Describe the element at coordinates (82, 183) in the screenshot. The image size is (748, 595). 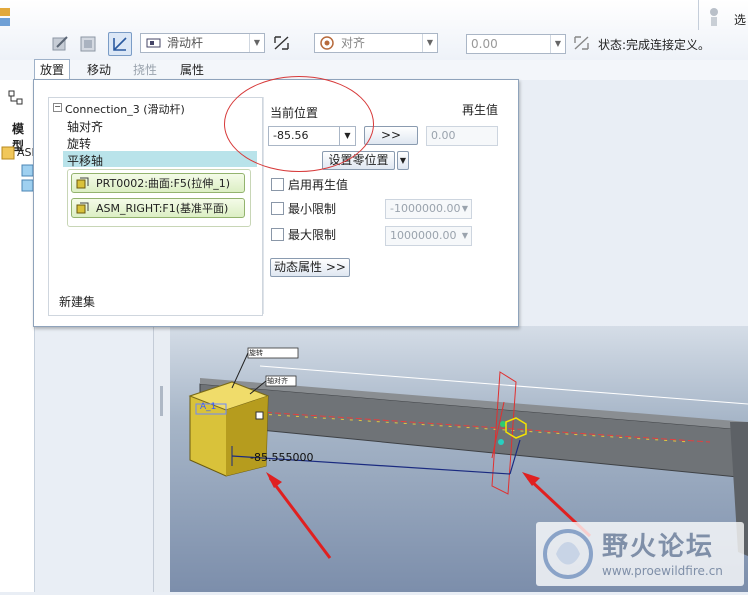
I see `surface-ref-icon` at that location.